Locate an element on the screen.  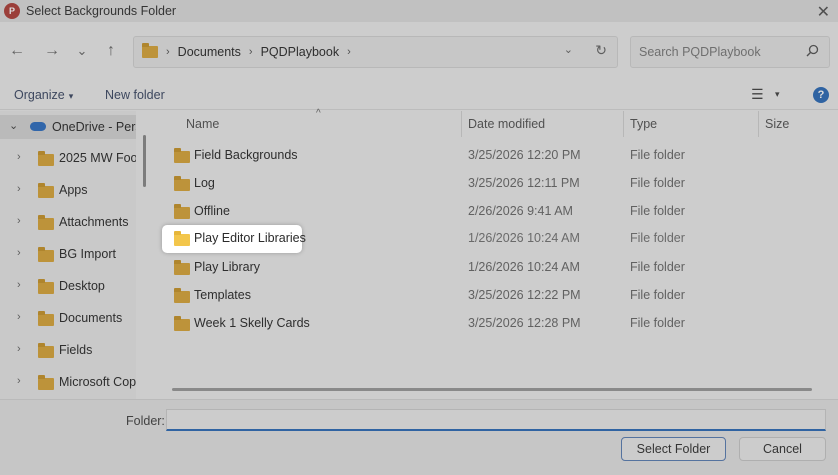
sidebar-item-2025-mw-football: › 2025 MW Football is located at coordinates (76, 158).